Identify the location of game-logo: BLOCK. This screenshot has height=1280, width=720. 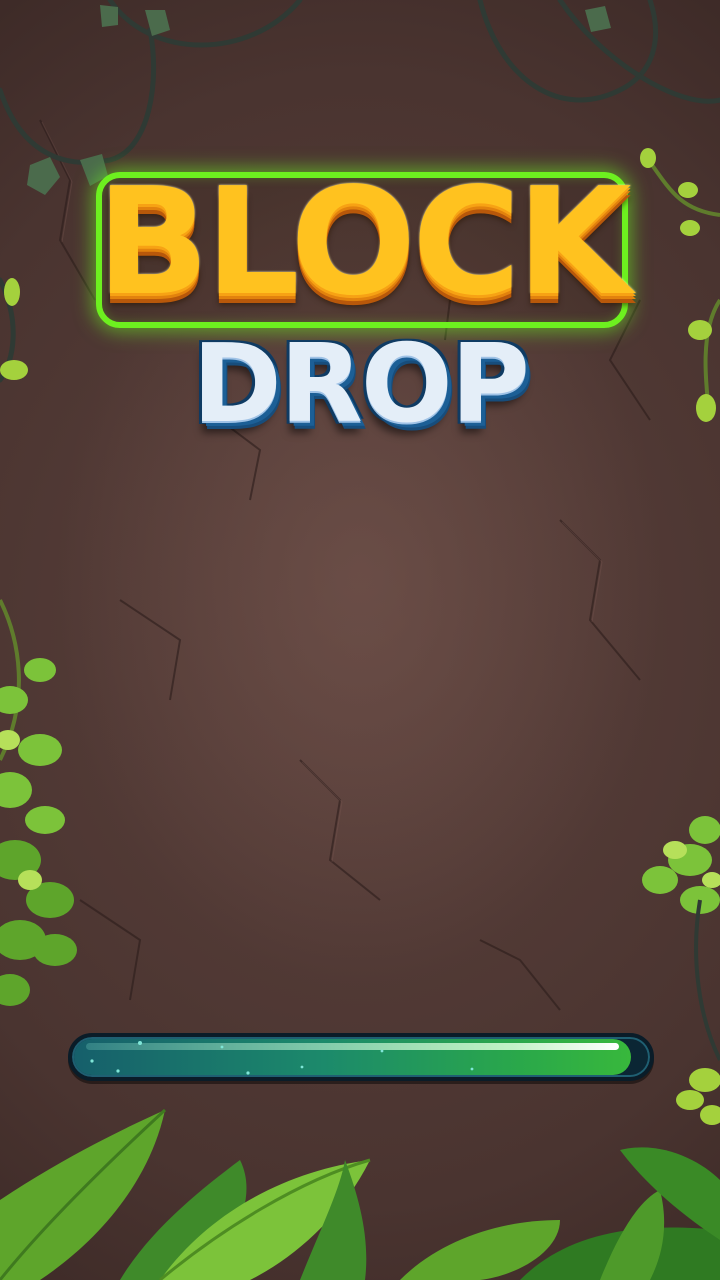
(363, 246).